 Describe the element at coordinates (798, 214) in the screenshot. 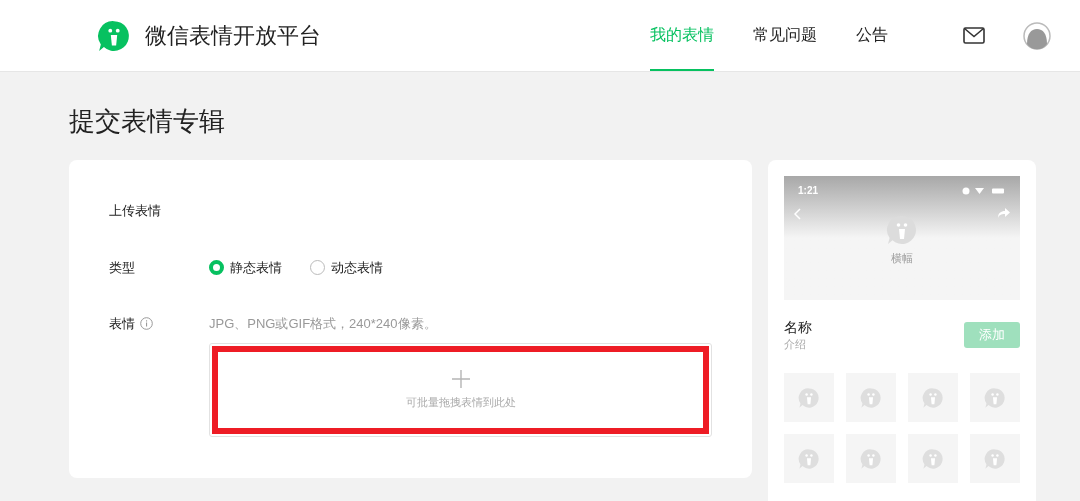

I see `back-icon` at that location.